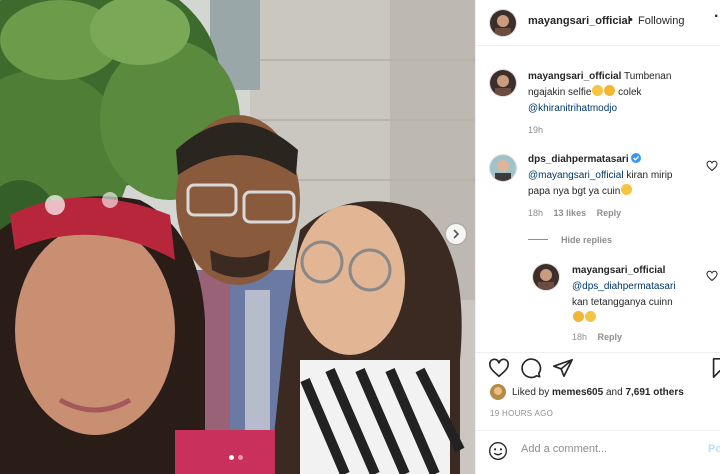  I want to click on caption-text: ngajakin selfie, so click(560, 92).